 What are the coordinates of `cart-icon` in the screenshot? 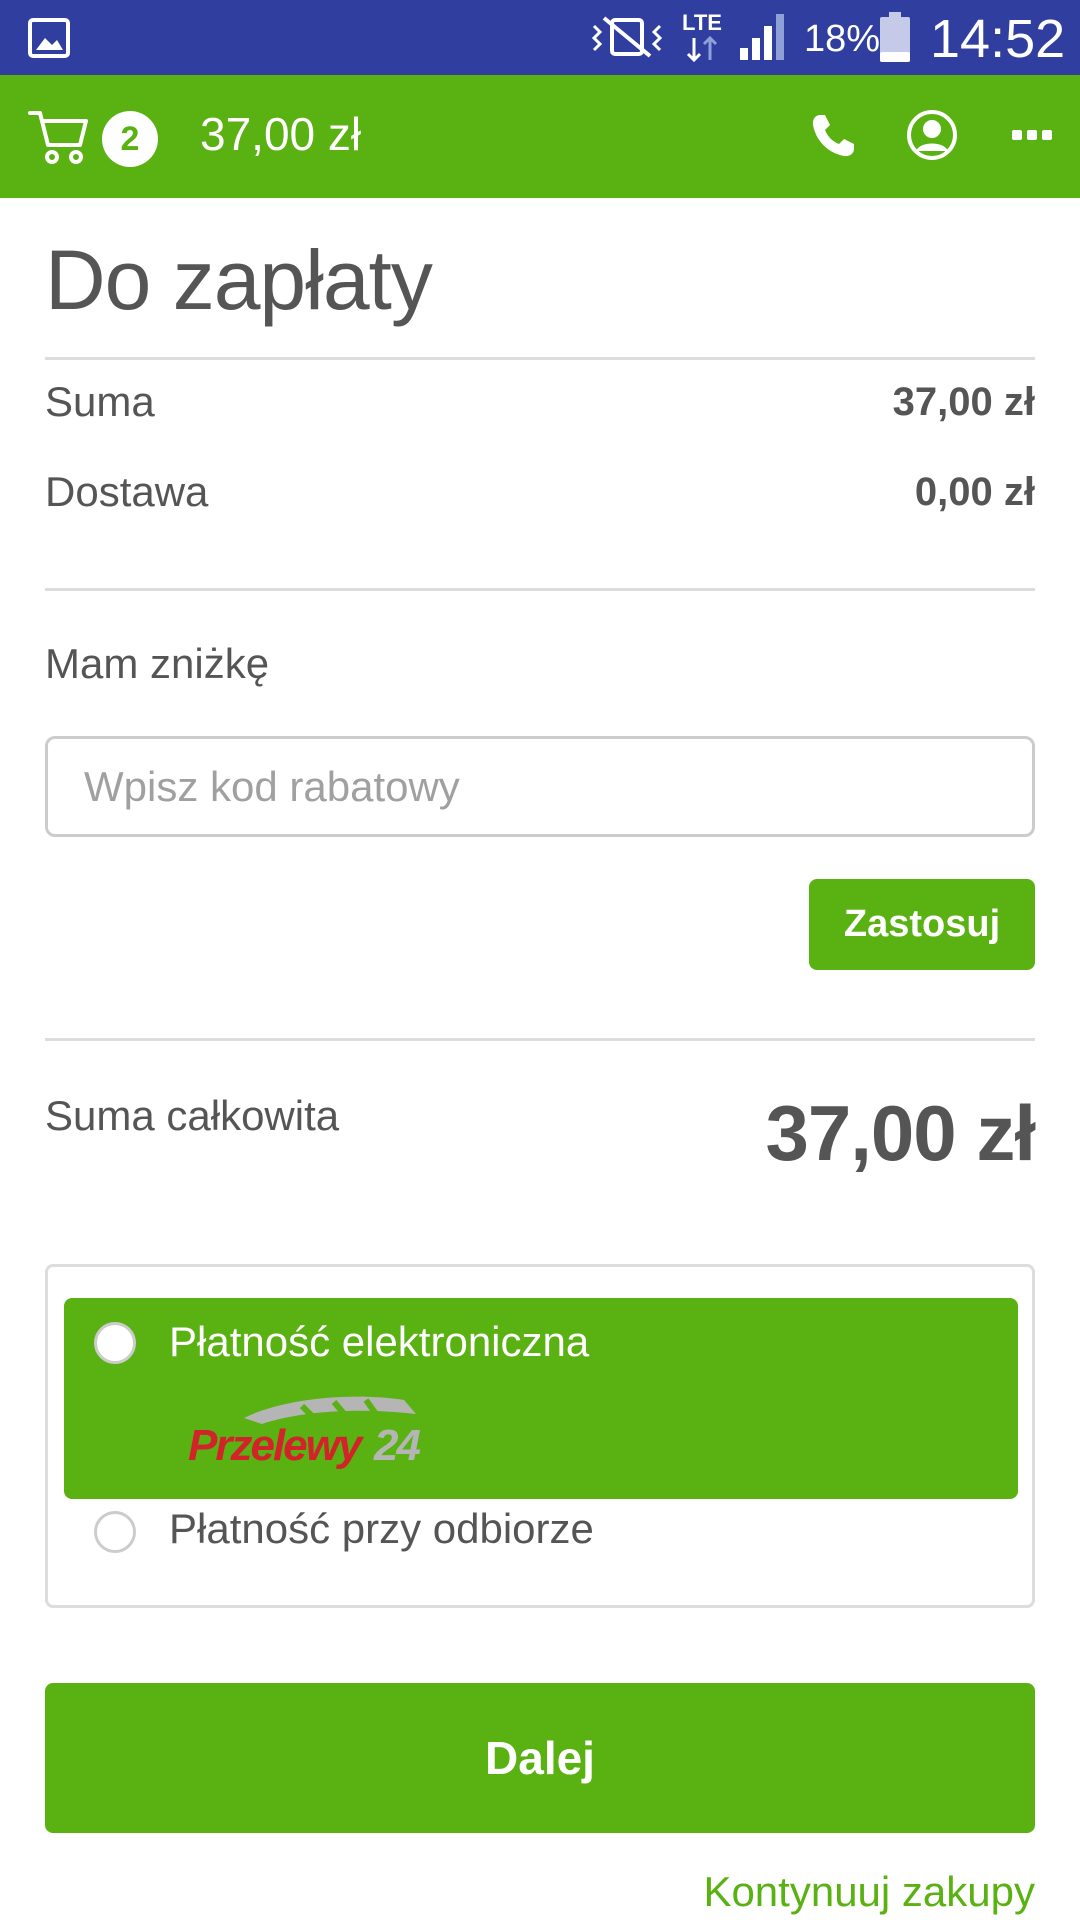 It's located at (59, 136).